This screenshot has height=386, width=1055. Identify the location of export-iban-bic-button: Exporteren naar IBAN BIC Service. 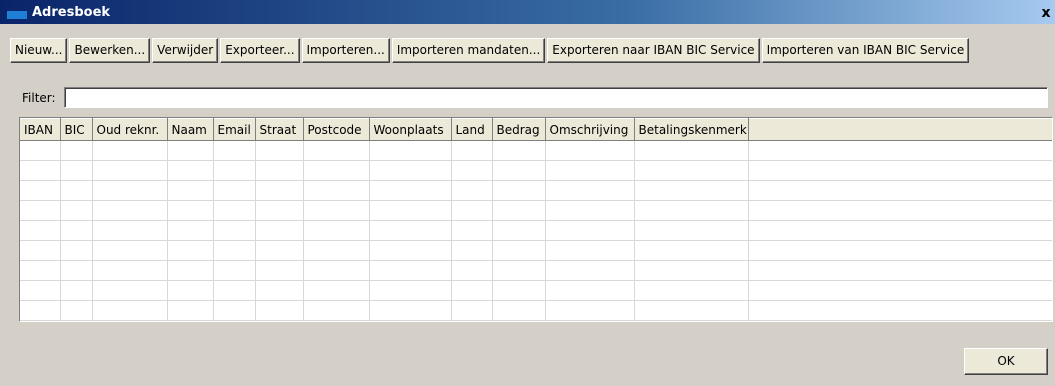
(653, 50).